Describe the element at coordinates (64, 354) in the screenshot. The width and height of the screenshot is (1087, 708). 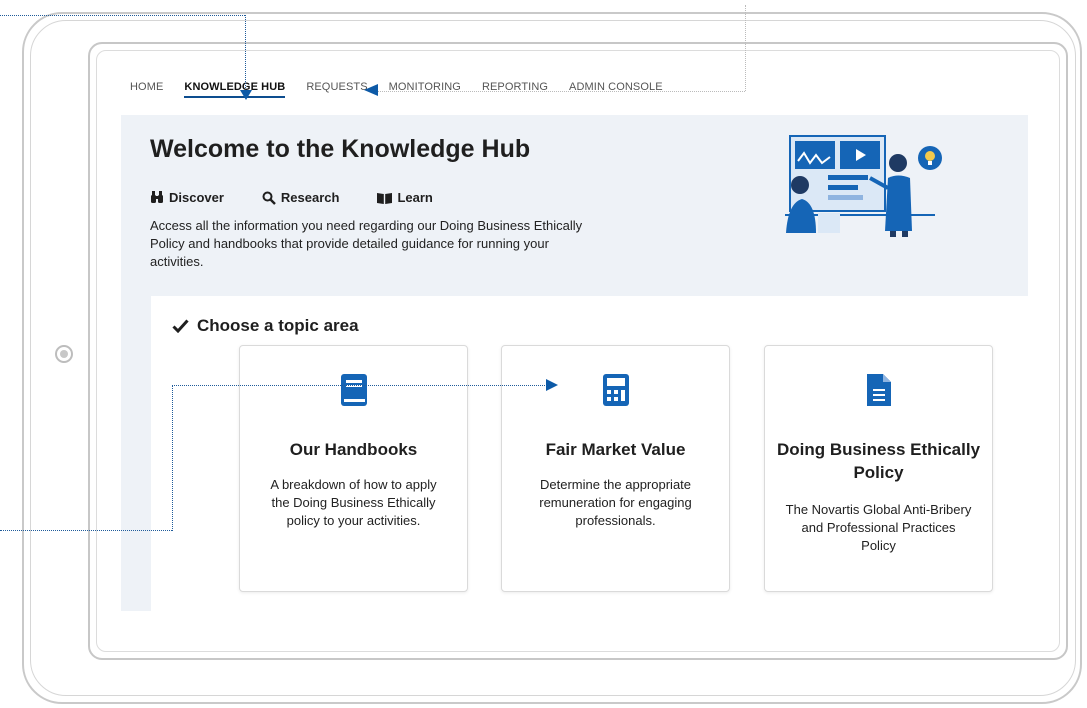
I see `camera-icon` at that location.